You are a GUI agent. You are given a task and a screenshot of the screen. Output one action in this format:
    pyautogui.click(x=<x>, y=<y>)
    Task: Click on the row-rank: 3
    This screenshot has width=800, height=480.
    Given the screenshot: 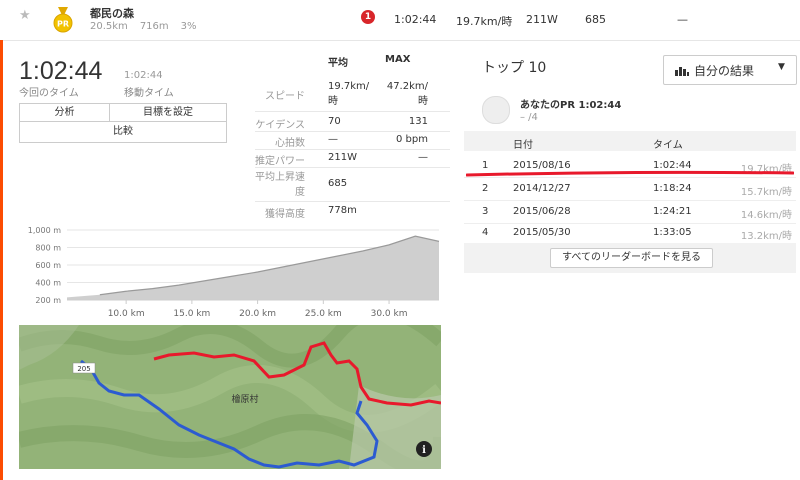 What is the action you would take?
    pyautogui.click(x=485, y=211)
    